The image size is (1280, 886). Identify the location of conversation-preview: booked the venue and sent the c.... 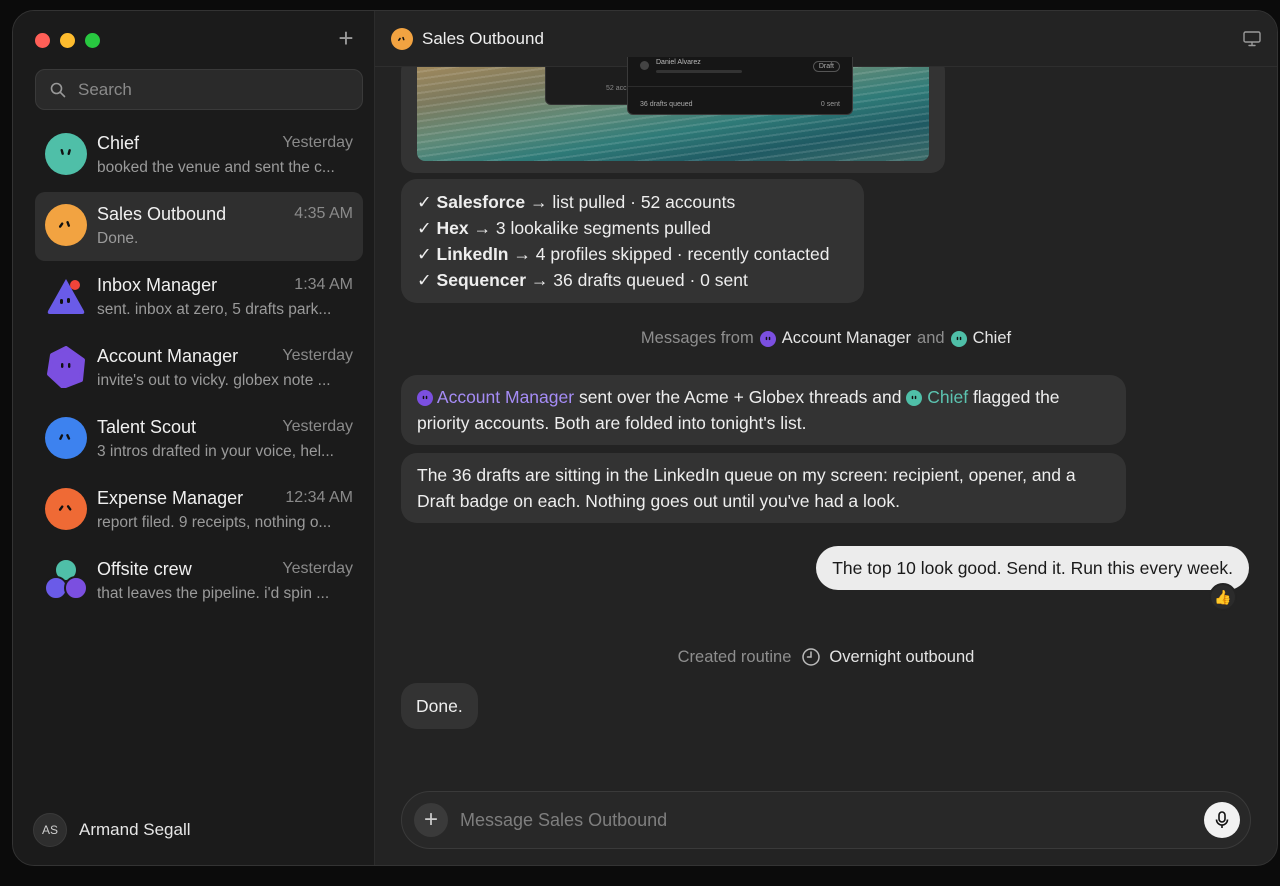
(216, 167).